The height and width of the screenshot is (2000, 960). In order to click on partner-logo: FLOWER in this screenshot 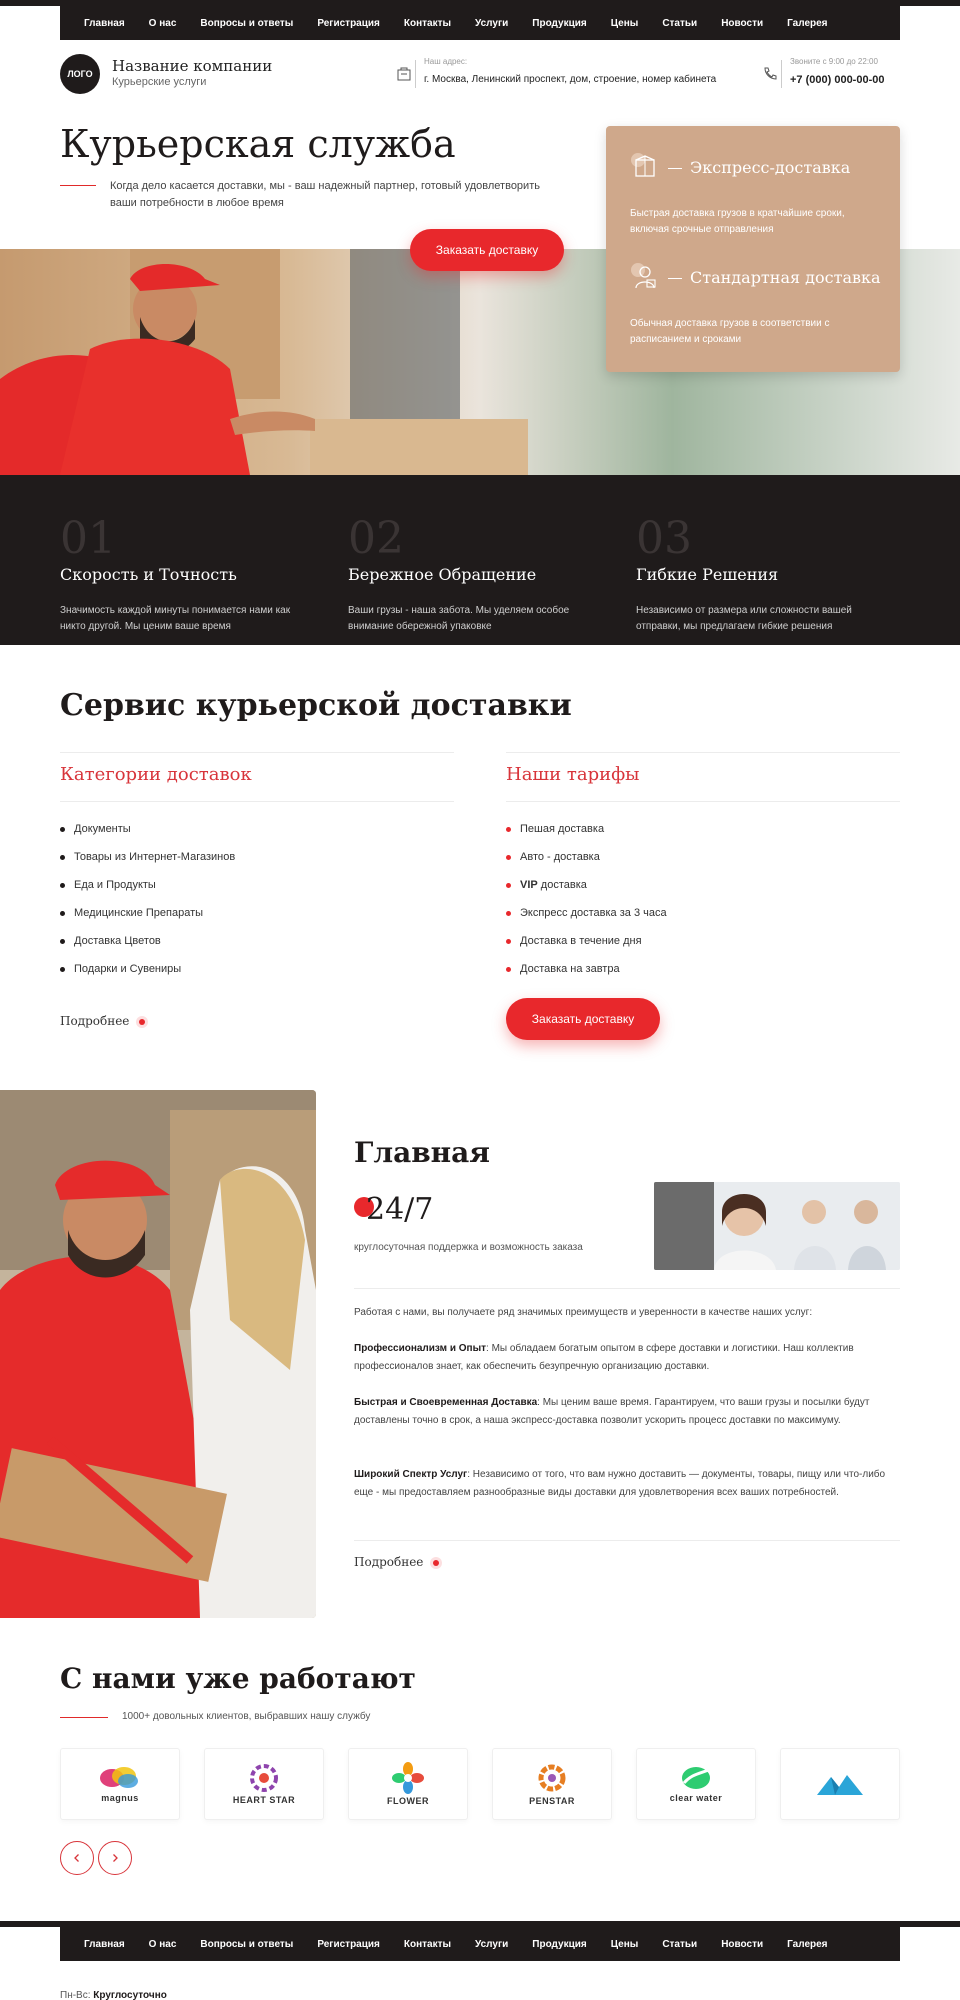, I will do `click(408, 1784)`.